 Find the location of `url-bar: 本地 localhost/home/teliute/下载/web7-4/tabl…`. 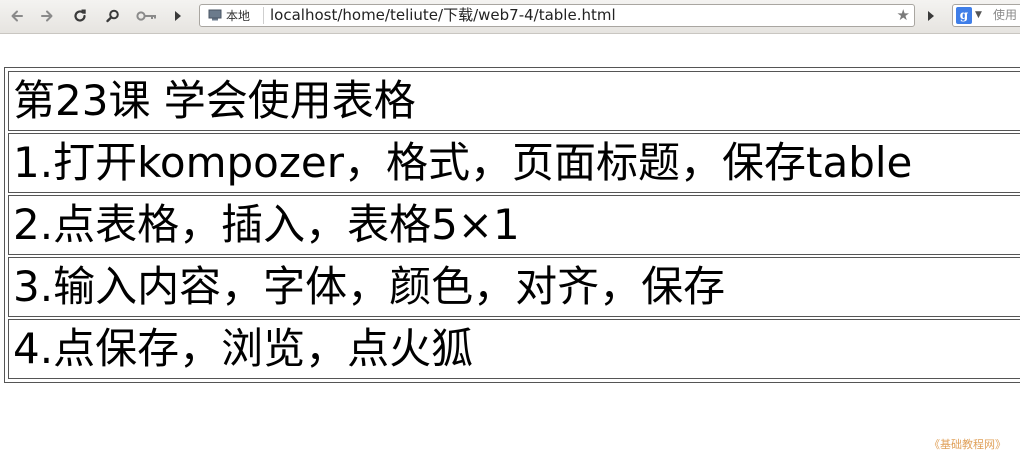

url-bar: 本地 localhost/home/teliute/下载/web7-4/tabl… is located at coordinates (557, 15).